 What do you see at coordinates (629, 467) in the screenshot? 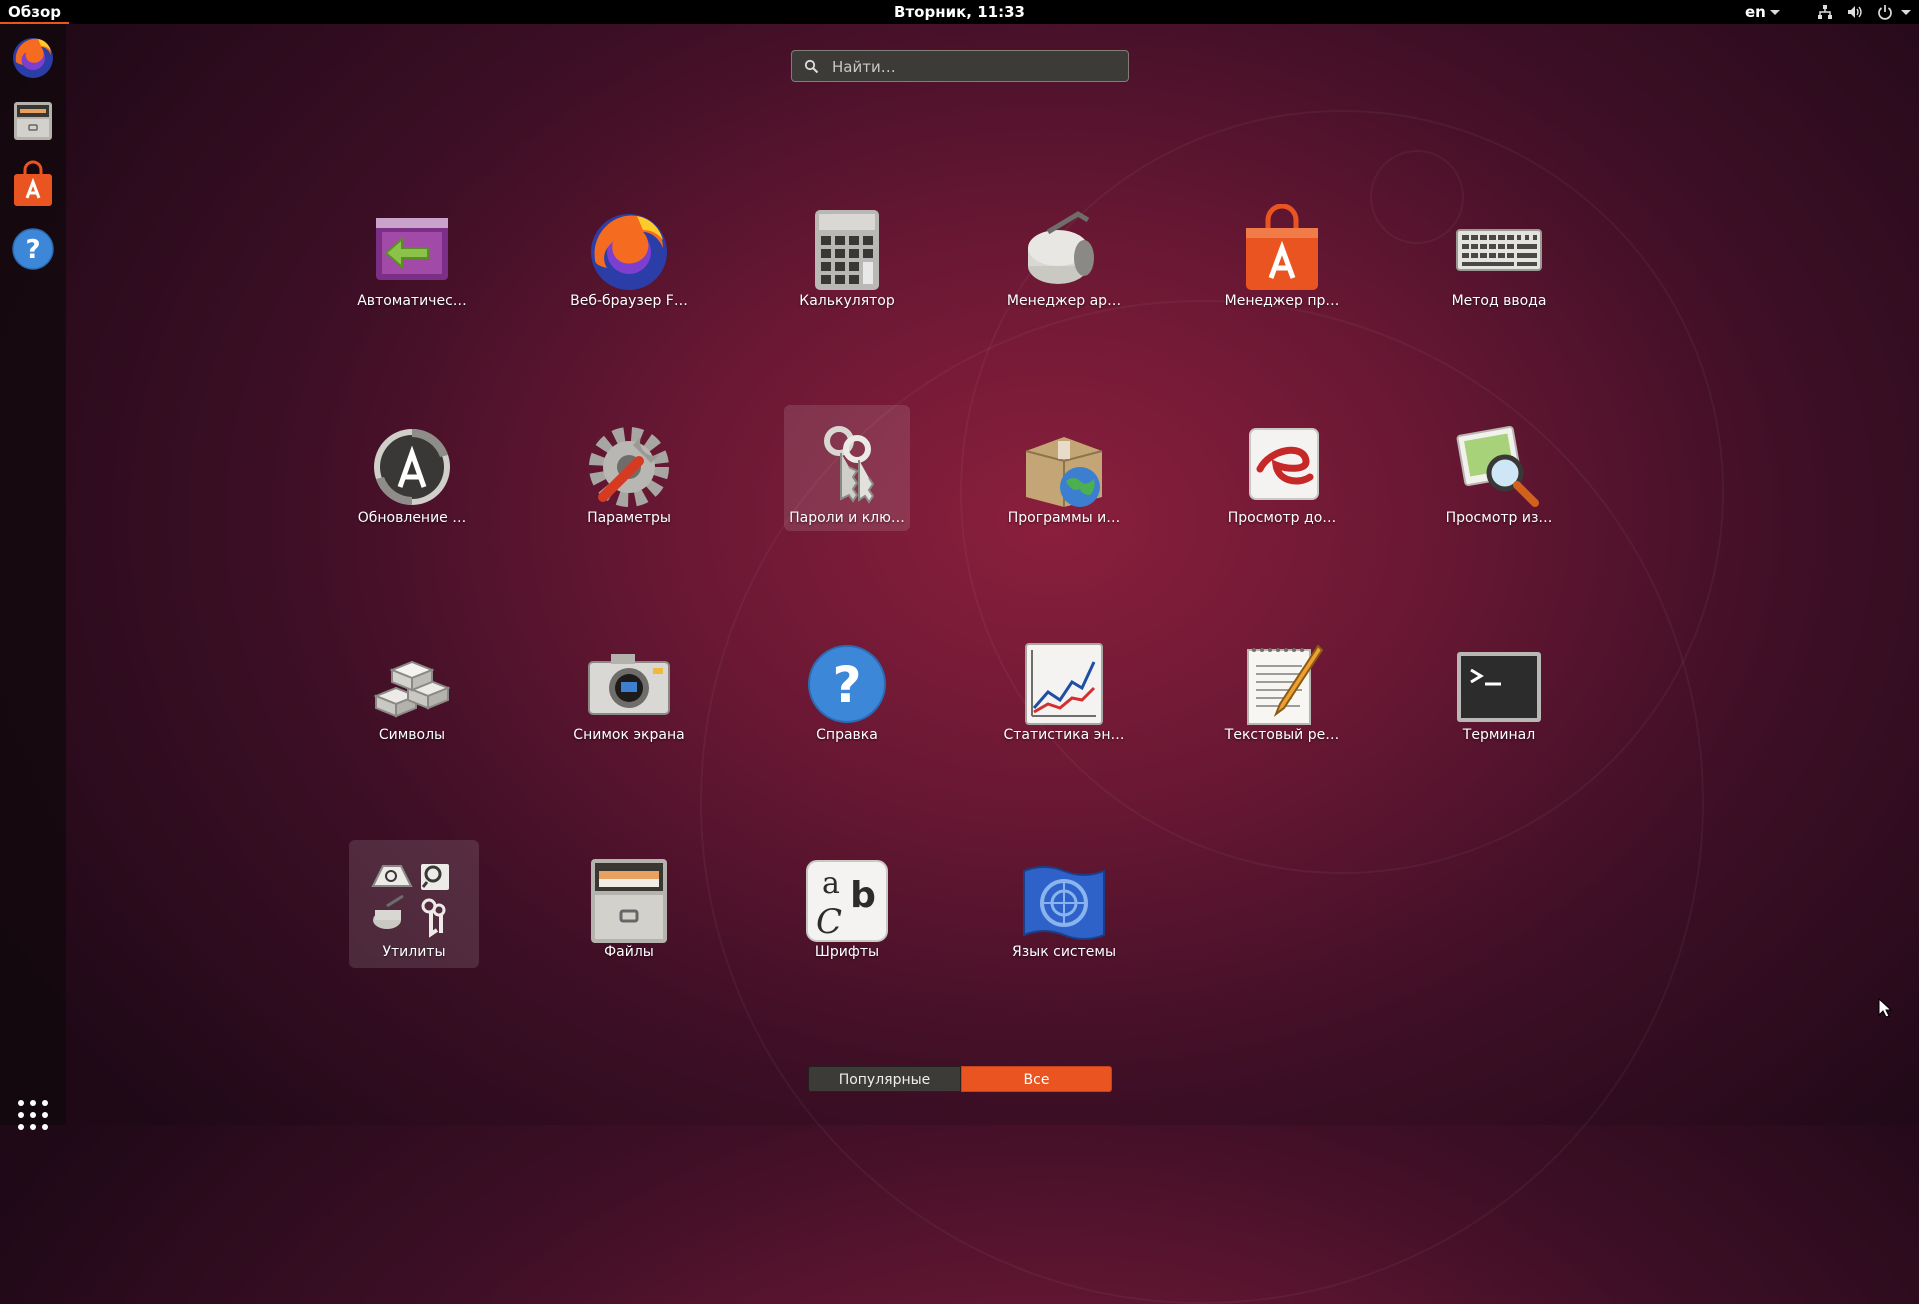
I see `settings-icon` at bounding box center [629, 467].